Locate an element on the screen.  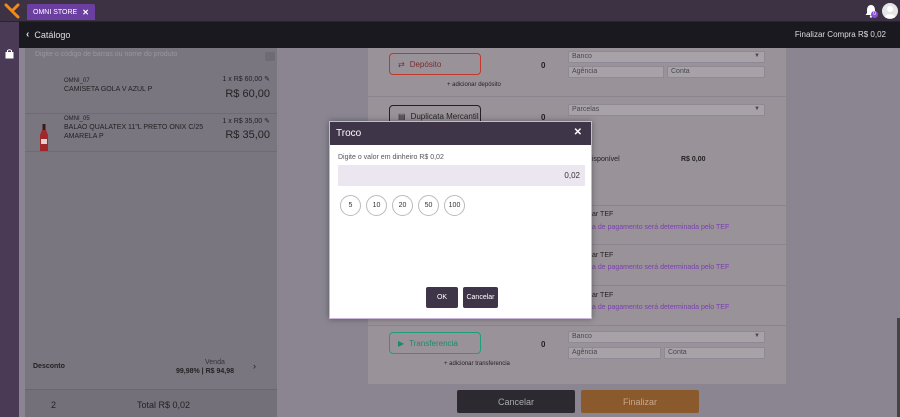
venda-value: 99,98% | R$ 94,98 is located at coordinates (205, 371).